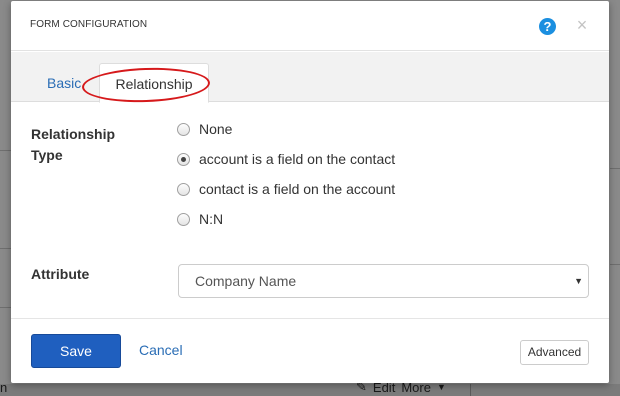 This screenshot has width=620, height=396. I want to click on radio-label: account is a field on the contact, so click(297, 159).